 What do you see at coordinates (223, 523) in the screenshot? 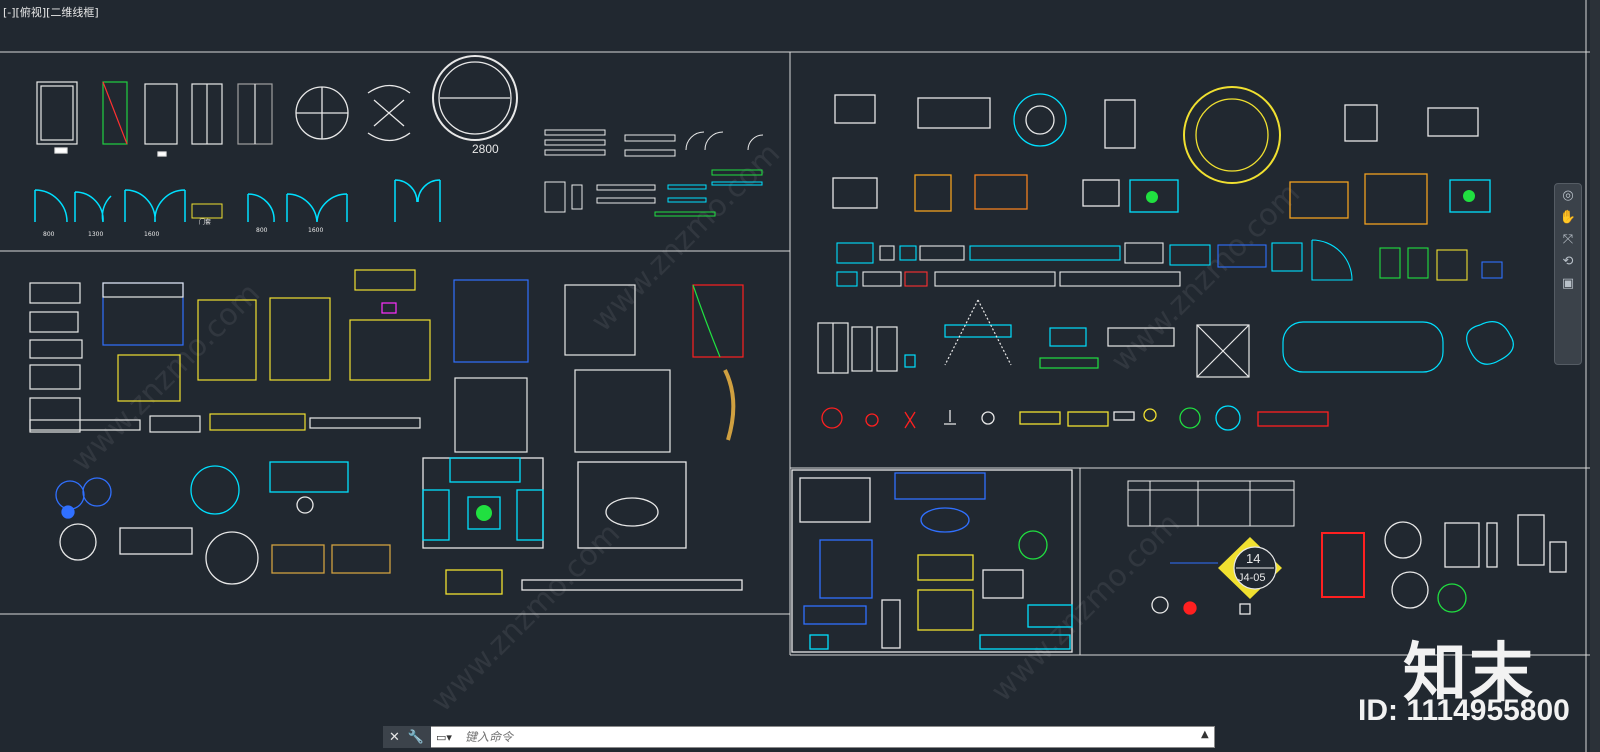
I see `sofa-and-chair-blocks` at bounding box center [223, 523].